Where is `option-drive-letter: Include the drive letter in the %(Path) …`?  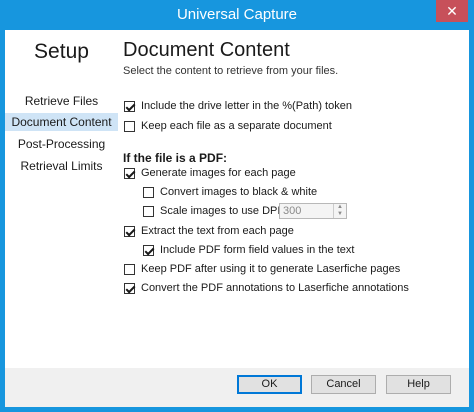
option-drive-letter: Include the drive letter in the %(Path) … is located at coordinates (238, 106).